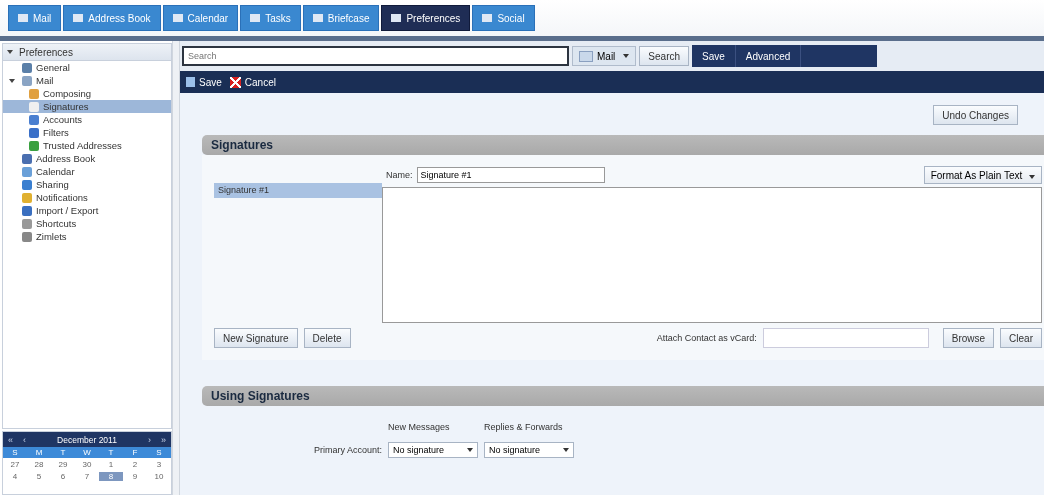 This screenshot has width=1044, height=495. What do you see at coordinates (149, 439) in the screenshot?
I see `next-month-button: ›` at bounding box center [149, 439].